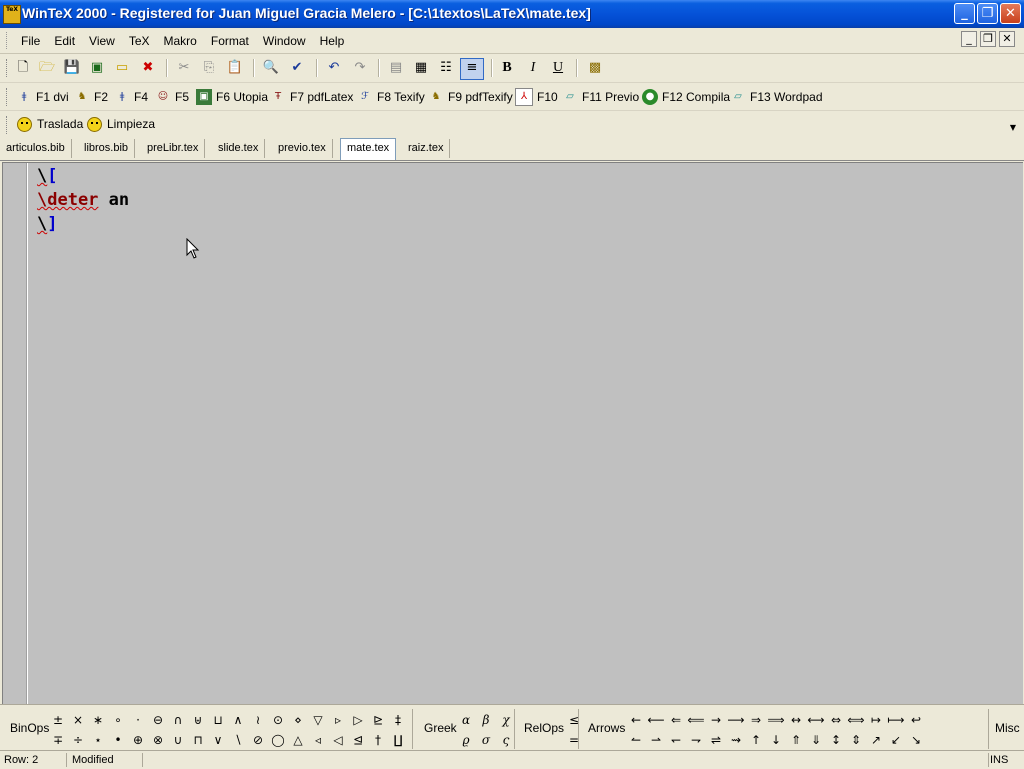 This screenshot has height=769, width=1024. Describe the element at coordinates (360, 68) in the screenshot. I see `redo-icon: ↷` at that location.